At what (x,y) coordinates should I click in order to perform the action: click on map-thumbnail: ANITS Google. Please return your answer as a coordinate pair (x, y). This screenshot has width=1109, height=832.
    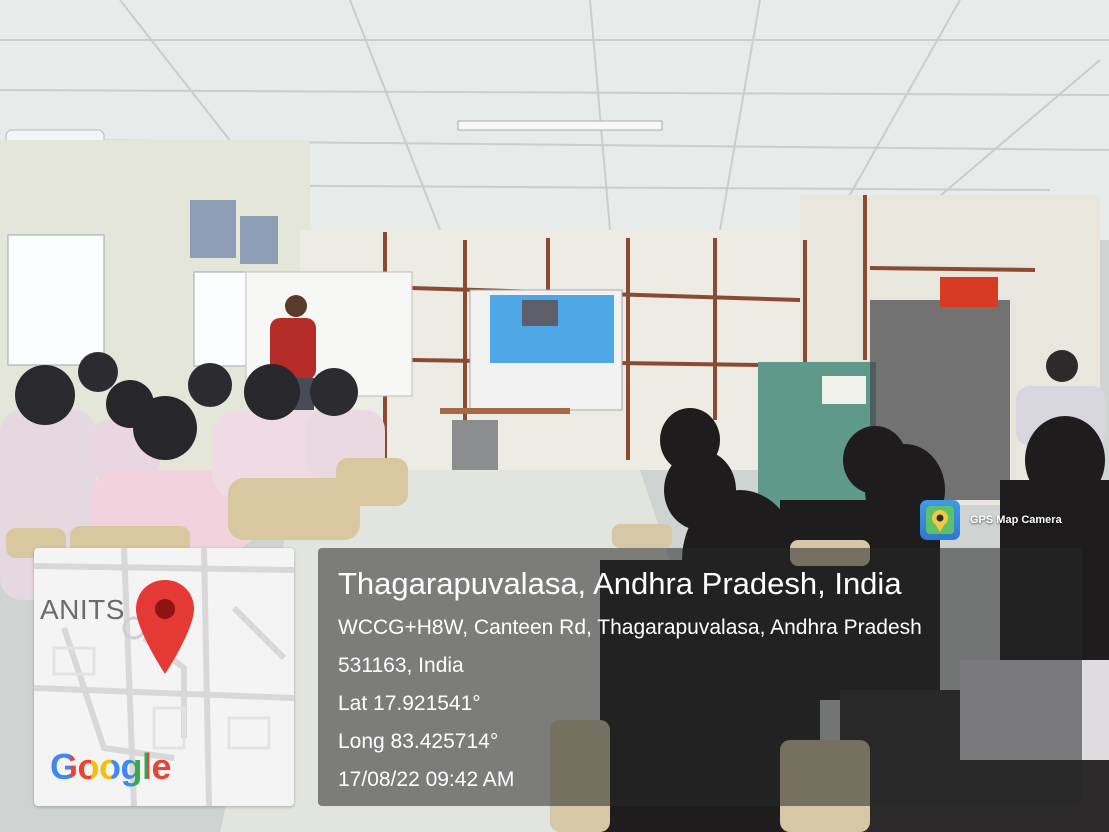
    Looking at the image, I should click on (164, 677).